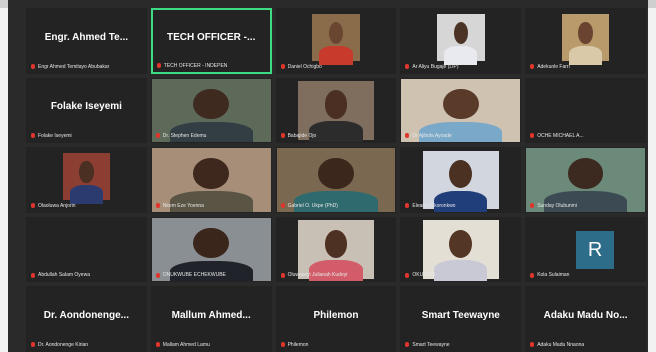 This screenshot has width=656, height=352. I want to click on participant-tile: Daniel Ochigbo, so click(336, 41).